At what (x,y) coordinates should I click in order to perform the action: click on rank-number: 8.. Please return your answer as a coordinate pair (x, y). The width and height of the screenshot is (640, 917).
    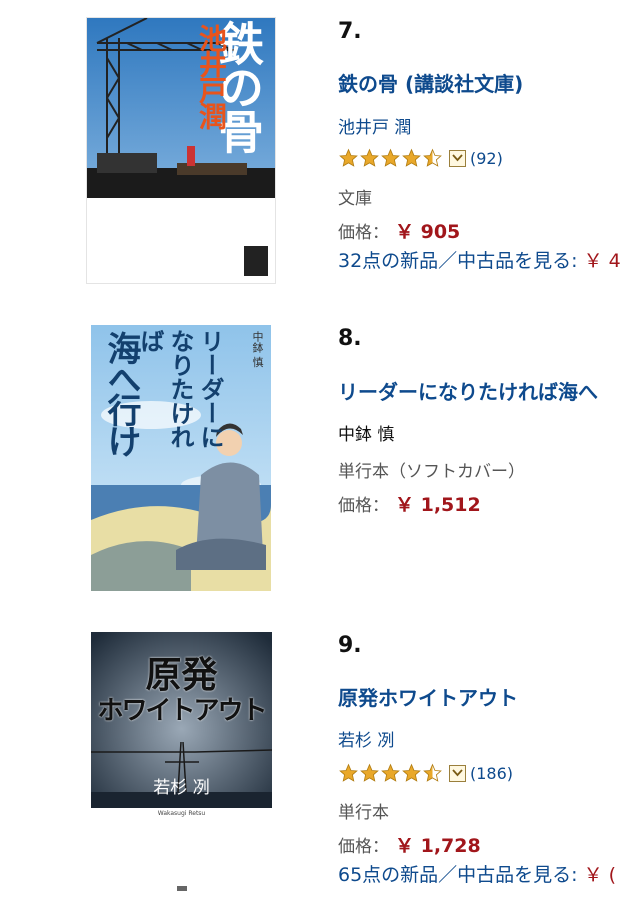
    Looking at the image, I should click on (350, 338).